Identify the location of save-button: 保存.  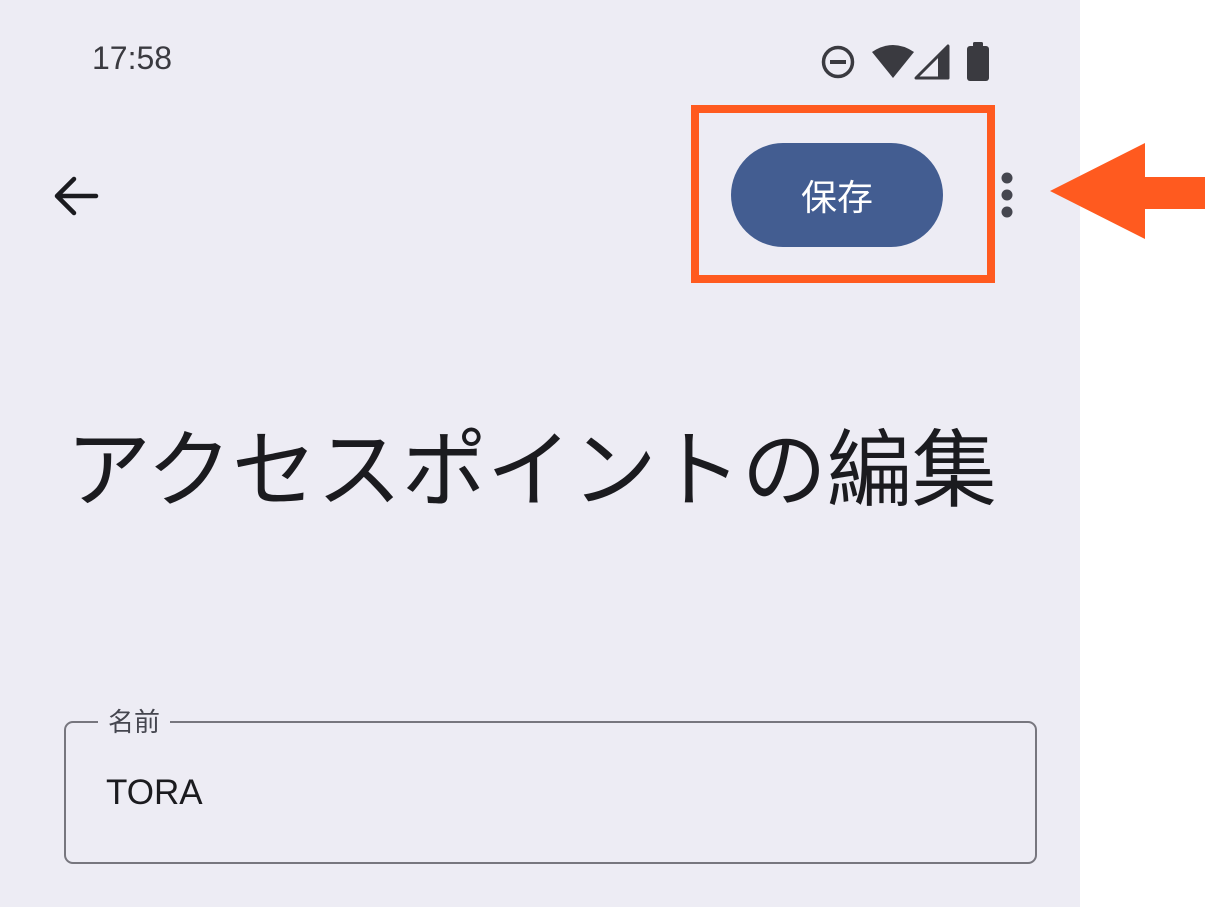
(837, 195).